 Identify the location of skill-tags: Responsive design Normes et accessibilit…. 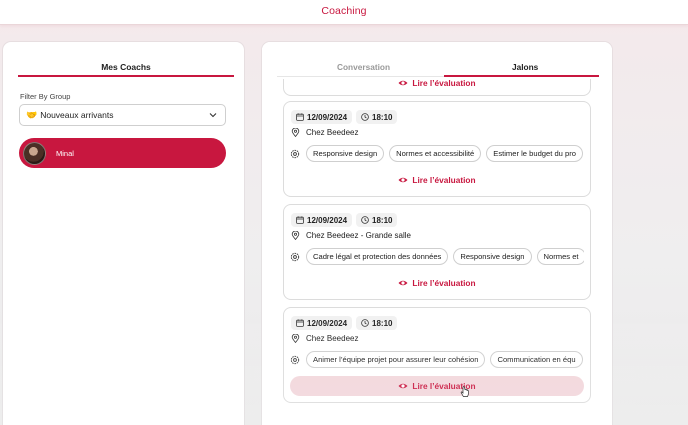
(444, 153).